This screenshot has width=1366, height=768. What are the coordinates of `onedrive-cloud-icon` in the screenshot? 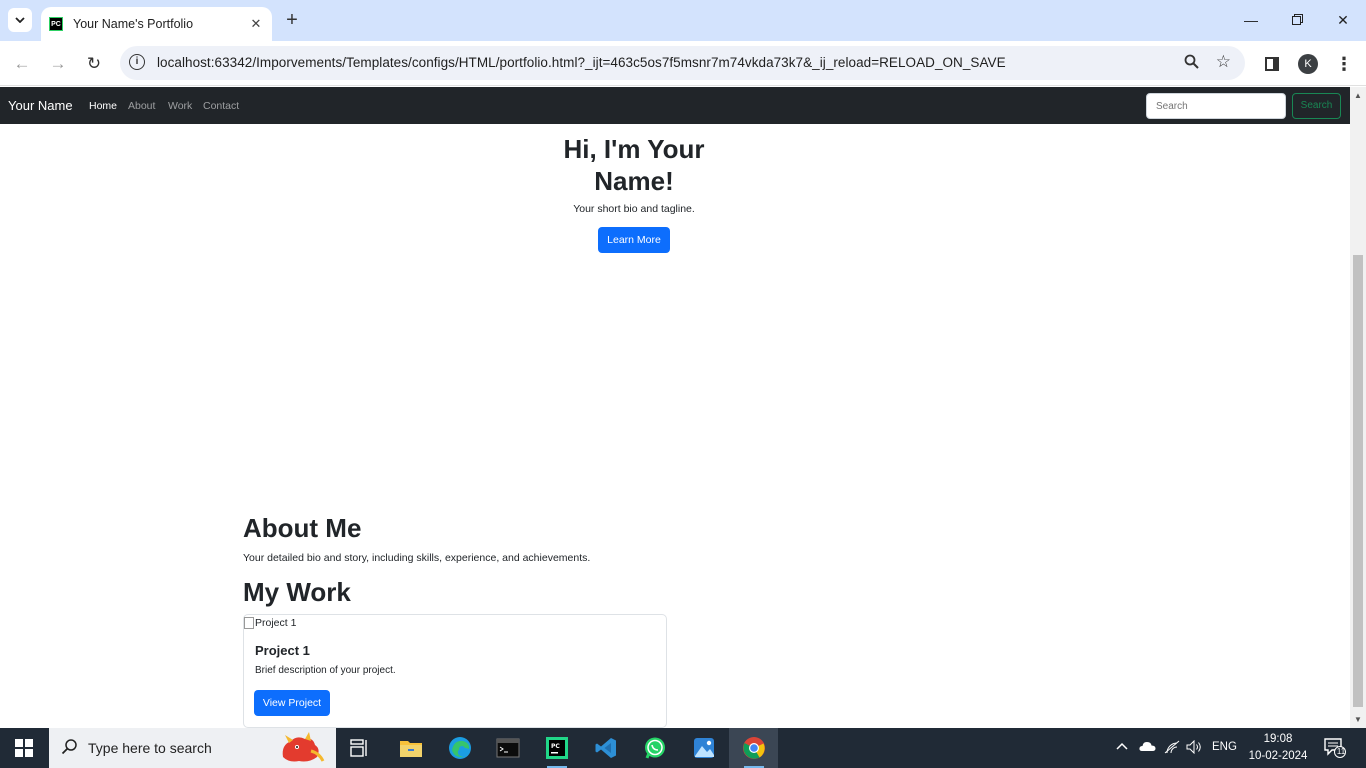 It's located at (1147, 748).